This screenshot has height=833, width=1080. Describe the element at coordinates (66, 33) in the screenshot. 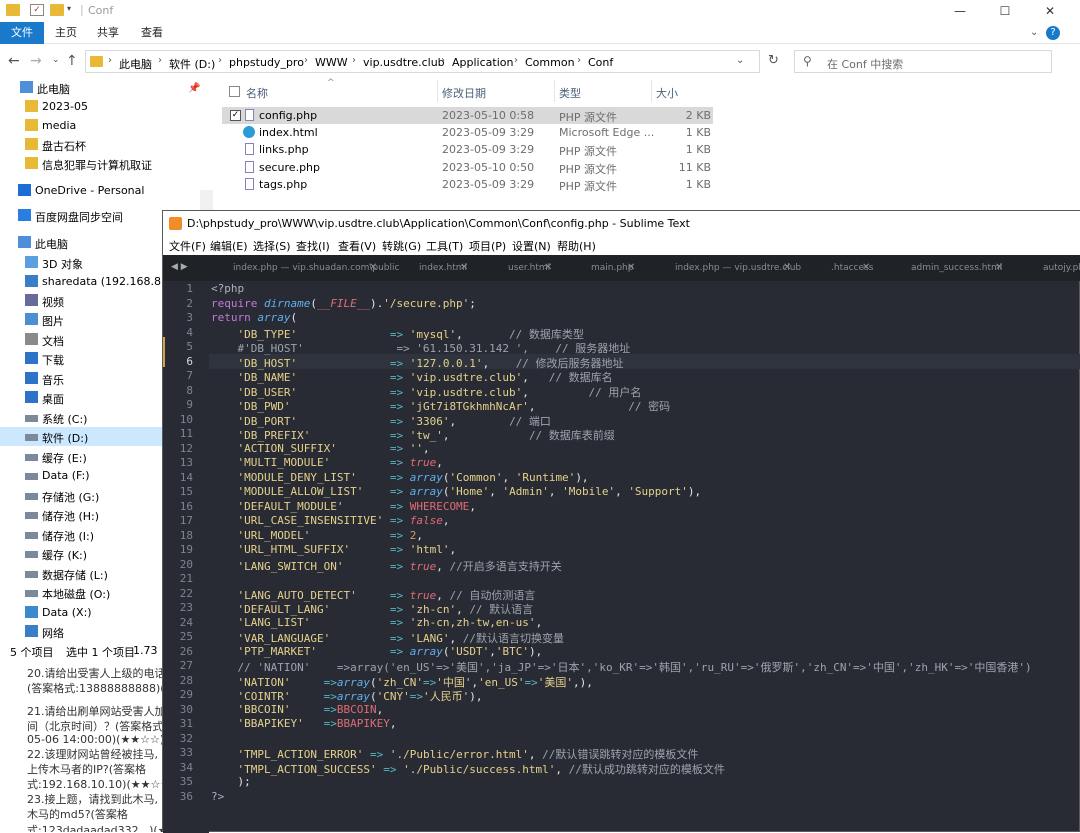

I see `tab-home: 主页` at that location.